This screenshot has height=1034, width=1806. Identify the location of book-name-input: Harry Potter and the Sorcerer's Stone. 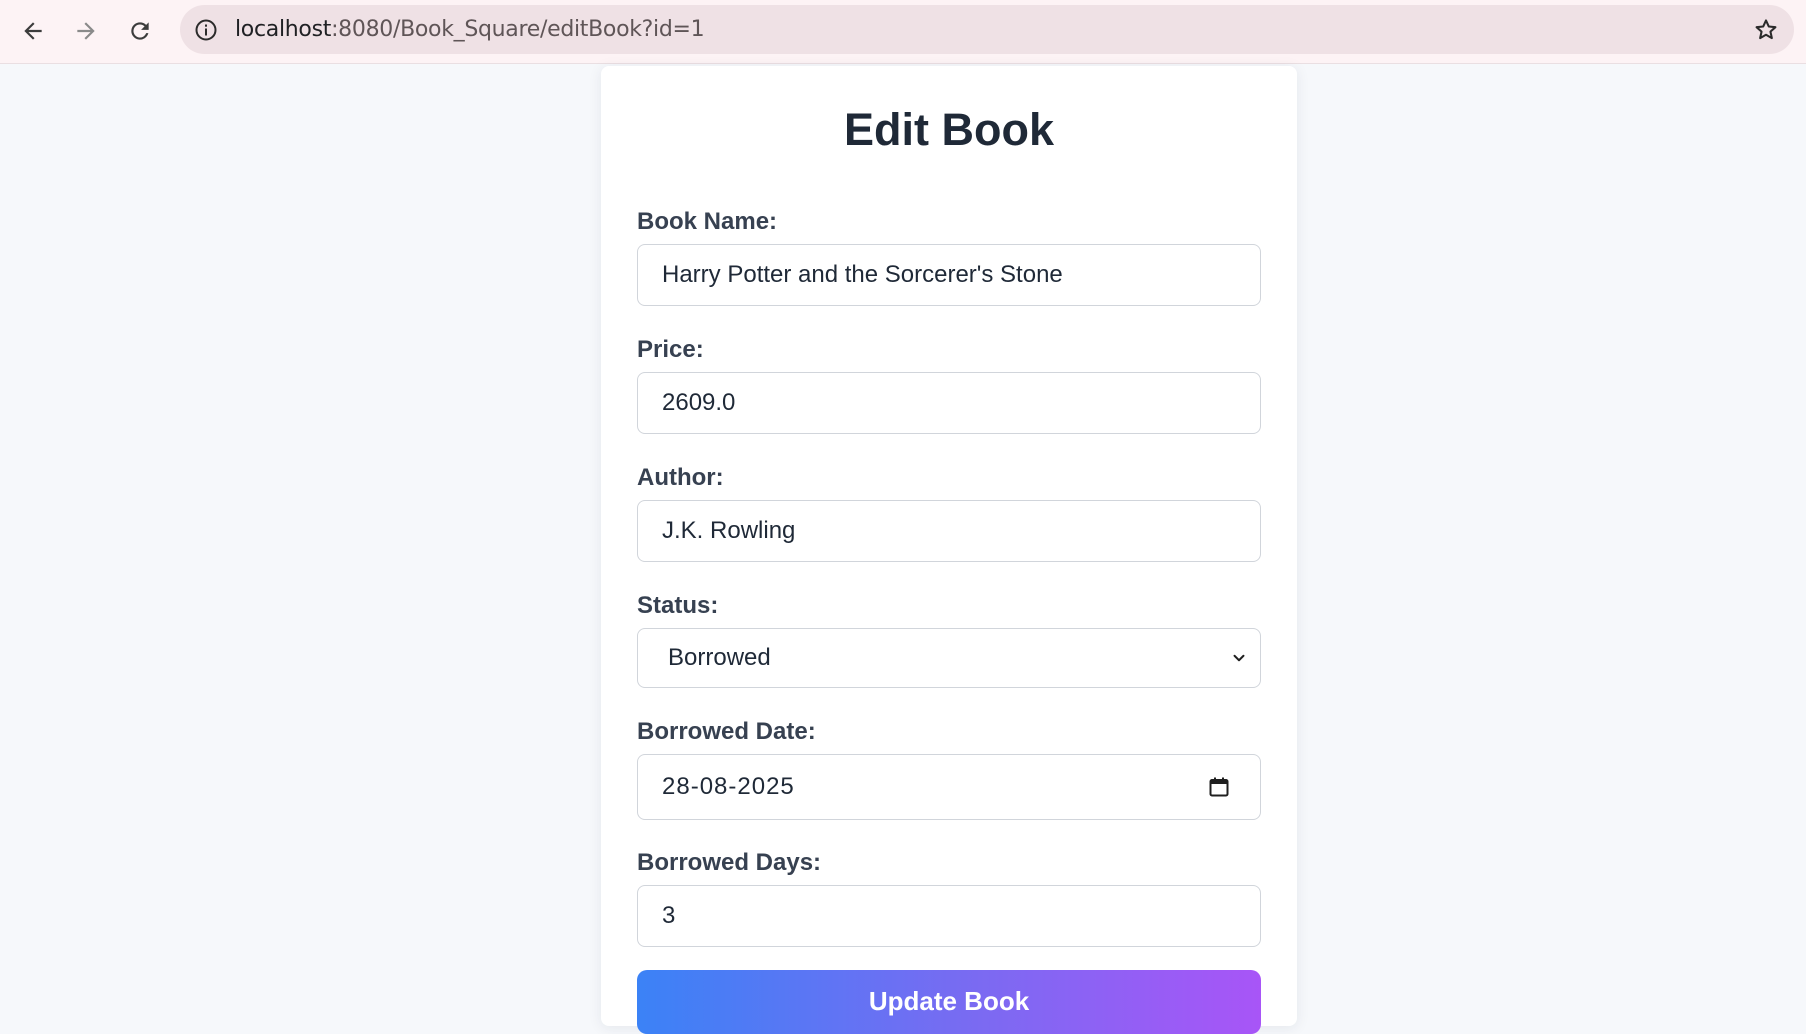
(949, 275).